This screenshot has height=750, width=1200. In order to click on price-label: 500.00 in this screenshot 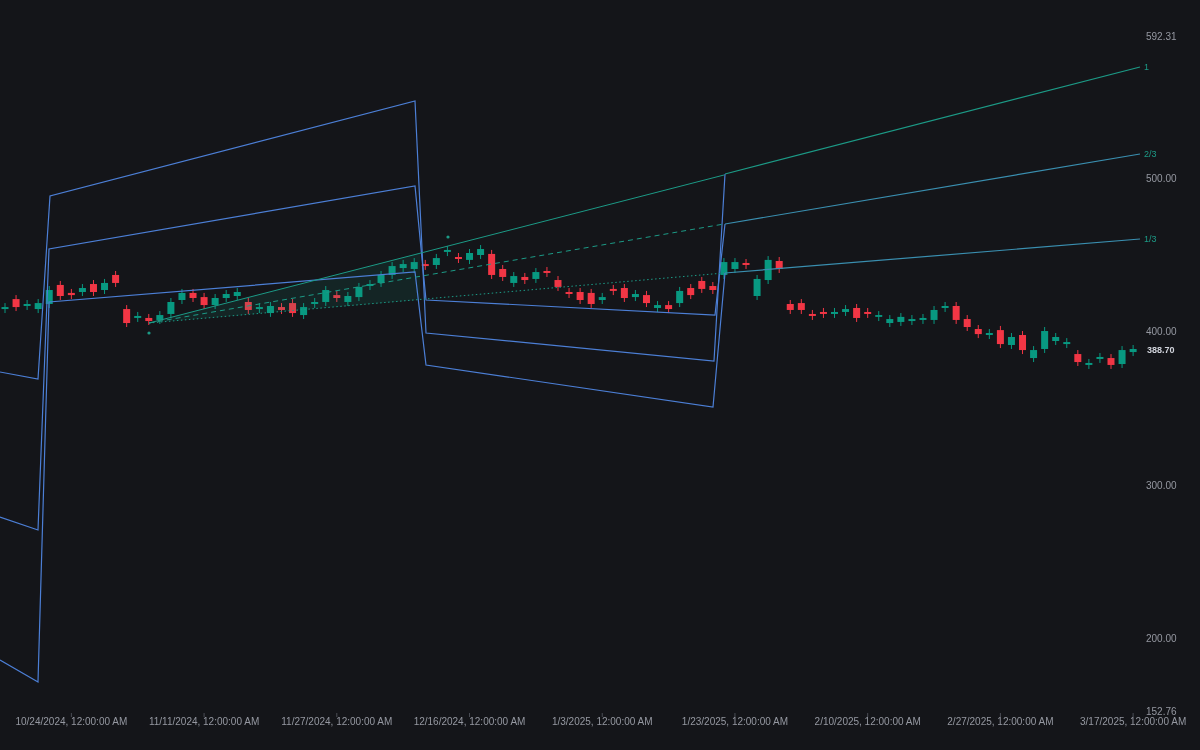, I will do `click(1161, 178)`.